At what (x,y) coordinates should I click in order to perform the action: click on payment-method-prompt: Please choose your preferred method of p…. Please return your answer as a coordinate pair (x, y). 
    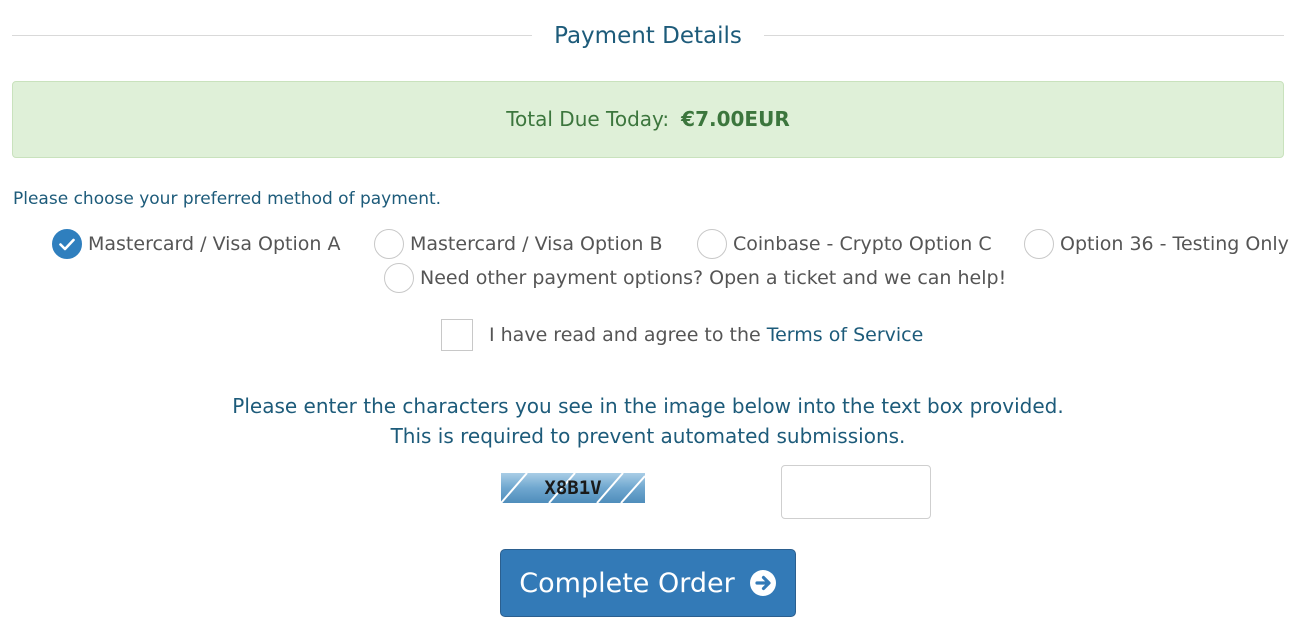
    Looking at the image, I should click on (227, 199).